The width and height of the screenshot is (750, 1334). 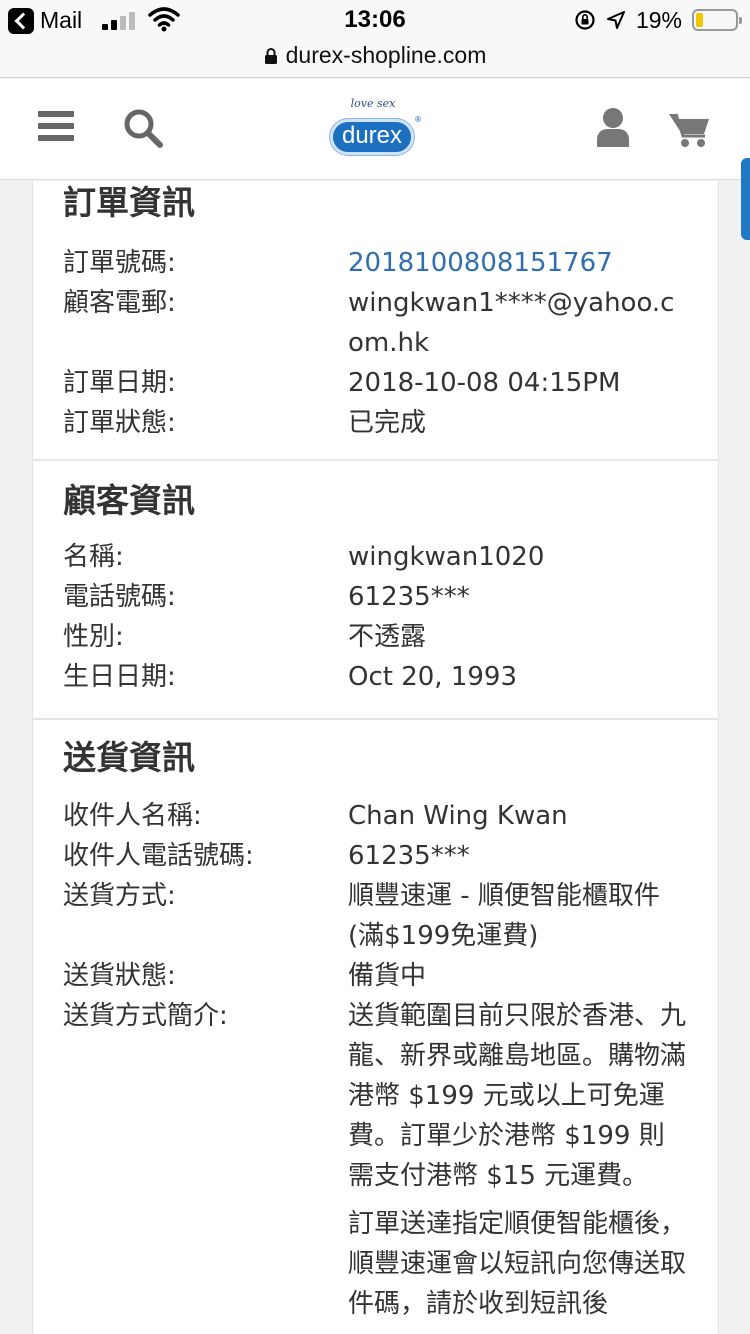 What do you see at coordinates (717, 20) in the screenshot?
I see `battery-icon` at bounding box center [717, 20].